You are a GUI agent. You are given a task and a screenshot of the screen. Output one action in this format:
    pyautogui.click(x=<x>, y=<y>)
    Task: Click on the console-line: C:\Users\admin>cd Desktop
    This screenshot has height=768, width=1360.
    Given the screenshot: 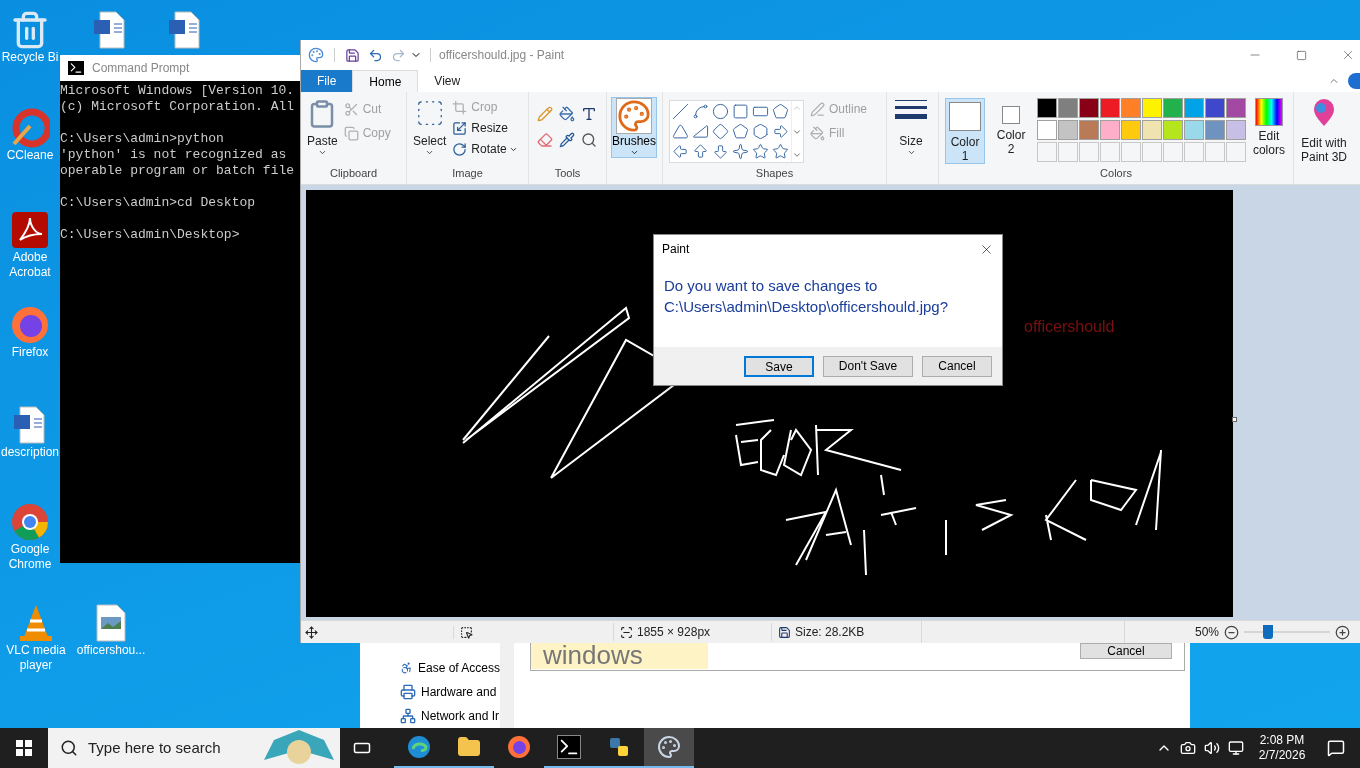 What is the action you would take?
    pyautogui.click(x=158, y=203)
    